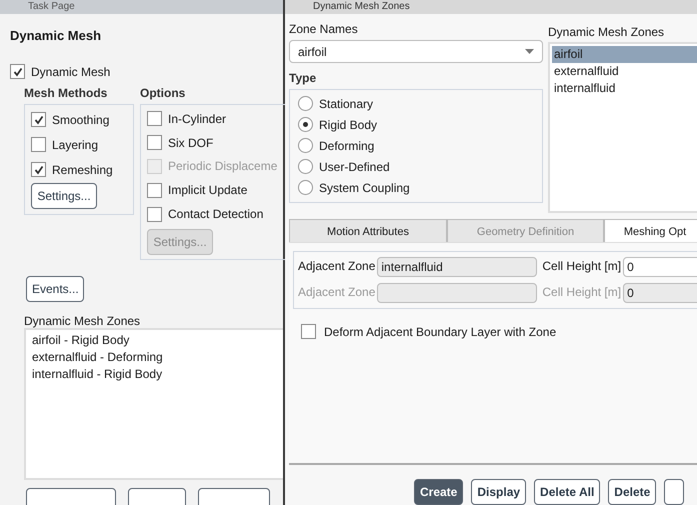 Image resolution: width=697 pixels, height=505 pixels. What do you see at coordinates (324, 30) in the screenshot?
I see `field-label: Zone Names` at bounding box center [324, 30].